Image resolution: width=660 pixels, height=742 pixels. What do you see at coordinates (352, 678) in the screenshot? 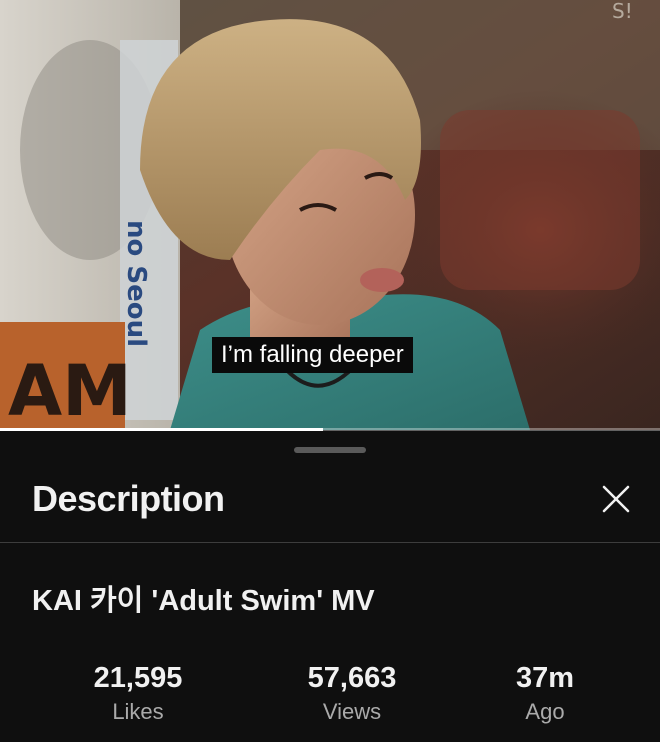
I see `views-count: 57,663` at bounding box center [352, 678].